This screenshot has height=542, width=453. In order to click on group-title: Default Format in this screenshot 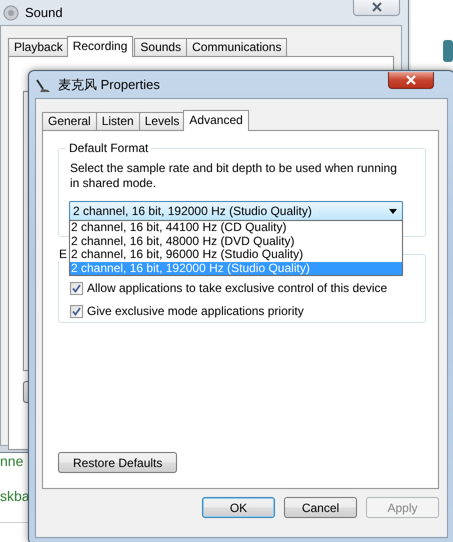, I will do `click(109, 148)`.